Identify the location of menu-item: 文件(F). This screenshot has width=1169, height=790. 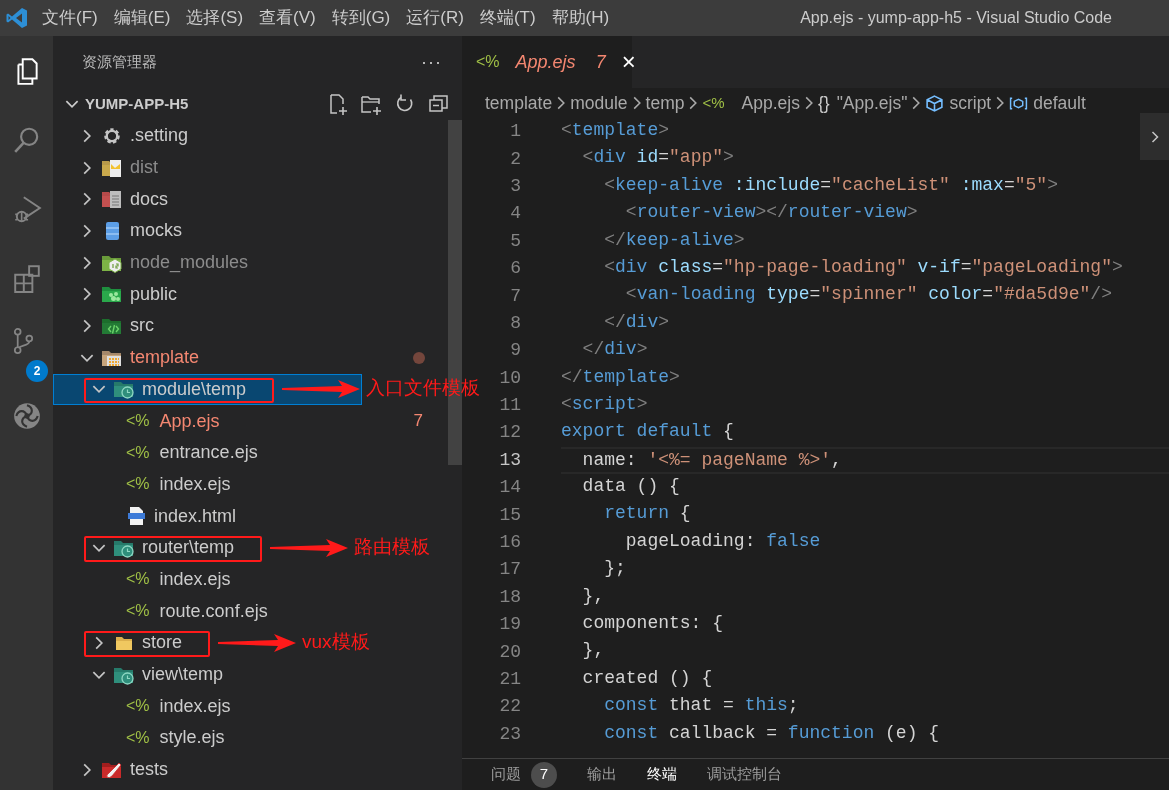
(70, 18).